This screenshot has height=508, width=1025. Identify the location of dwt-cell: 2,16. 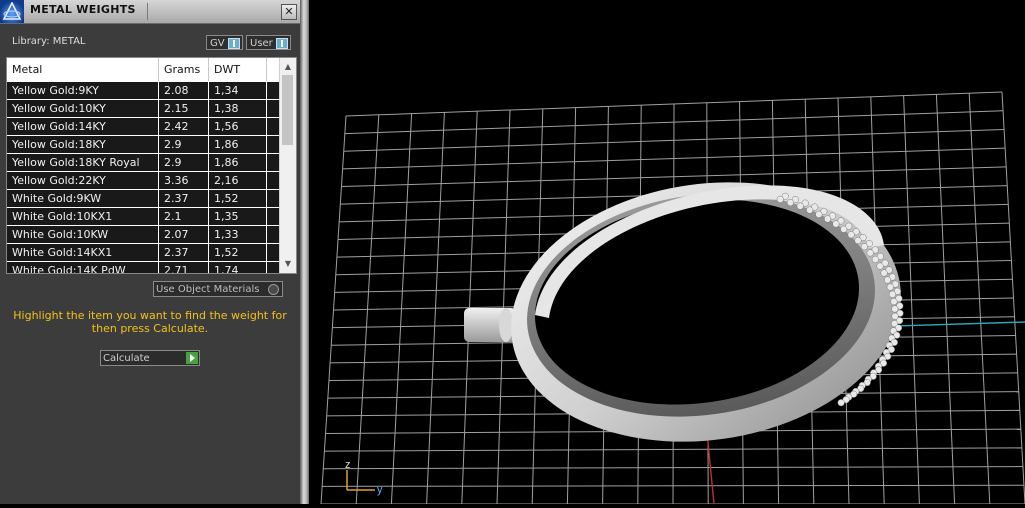
(238, 180).